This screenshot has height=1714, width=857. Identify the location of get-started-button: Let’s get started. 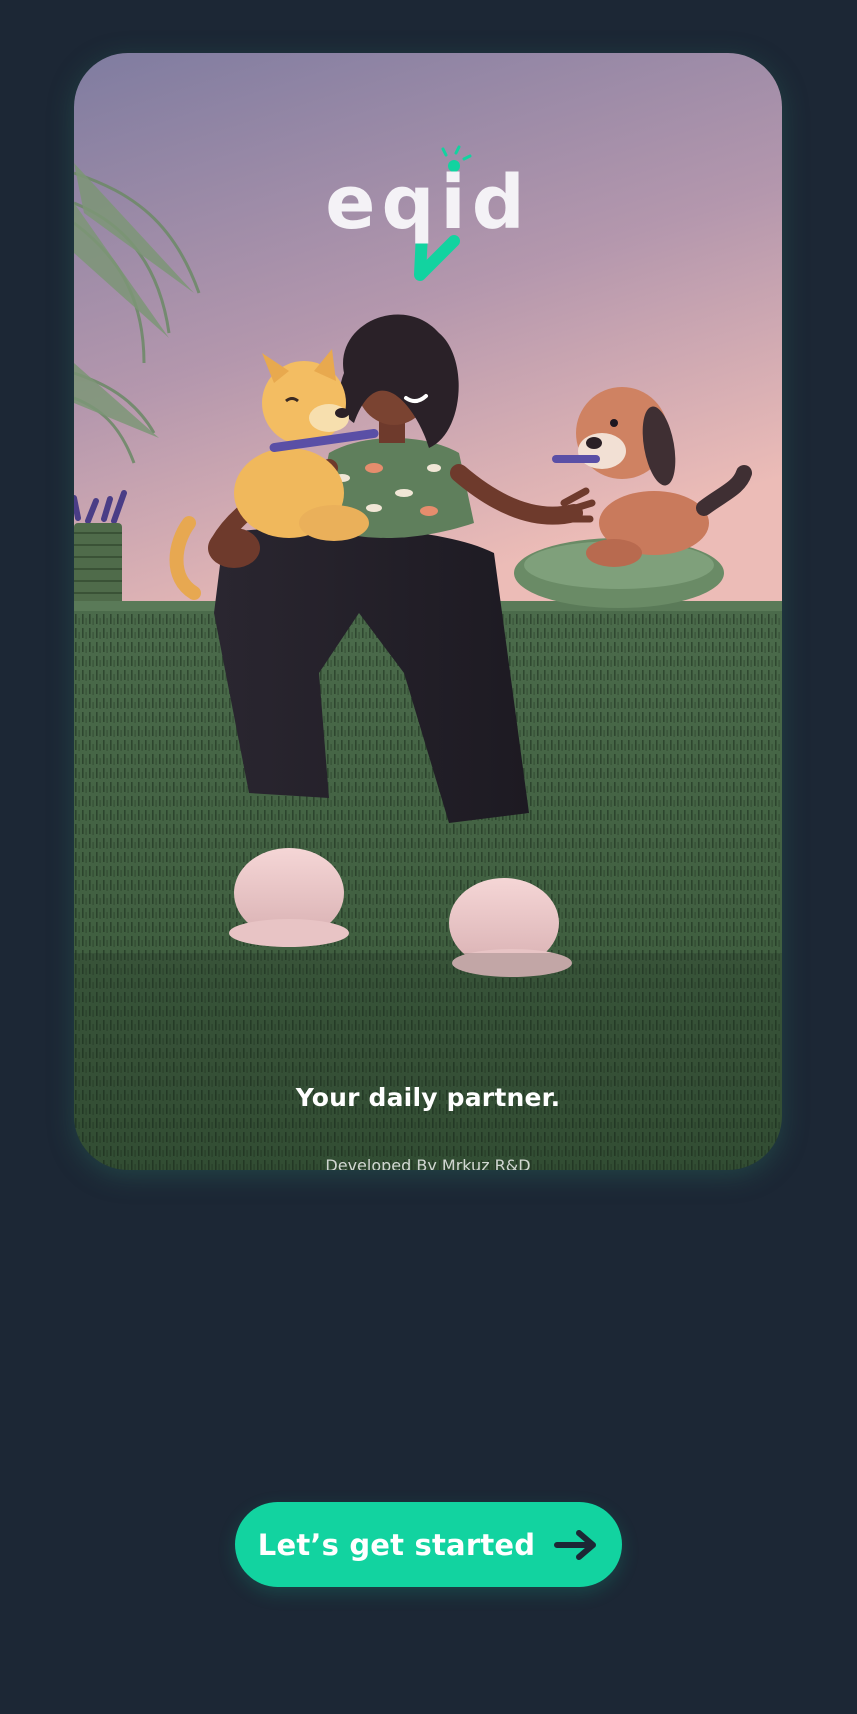
(428, 1544).